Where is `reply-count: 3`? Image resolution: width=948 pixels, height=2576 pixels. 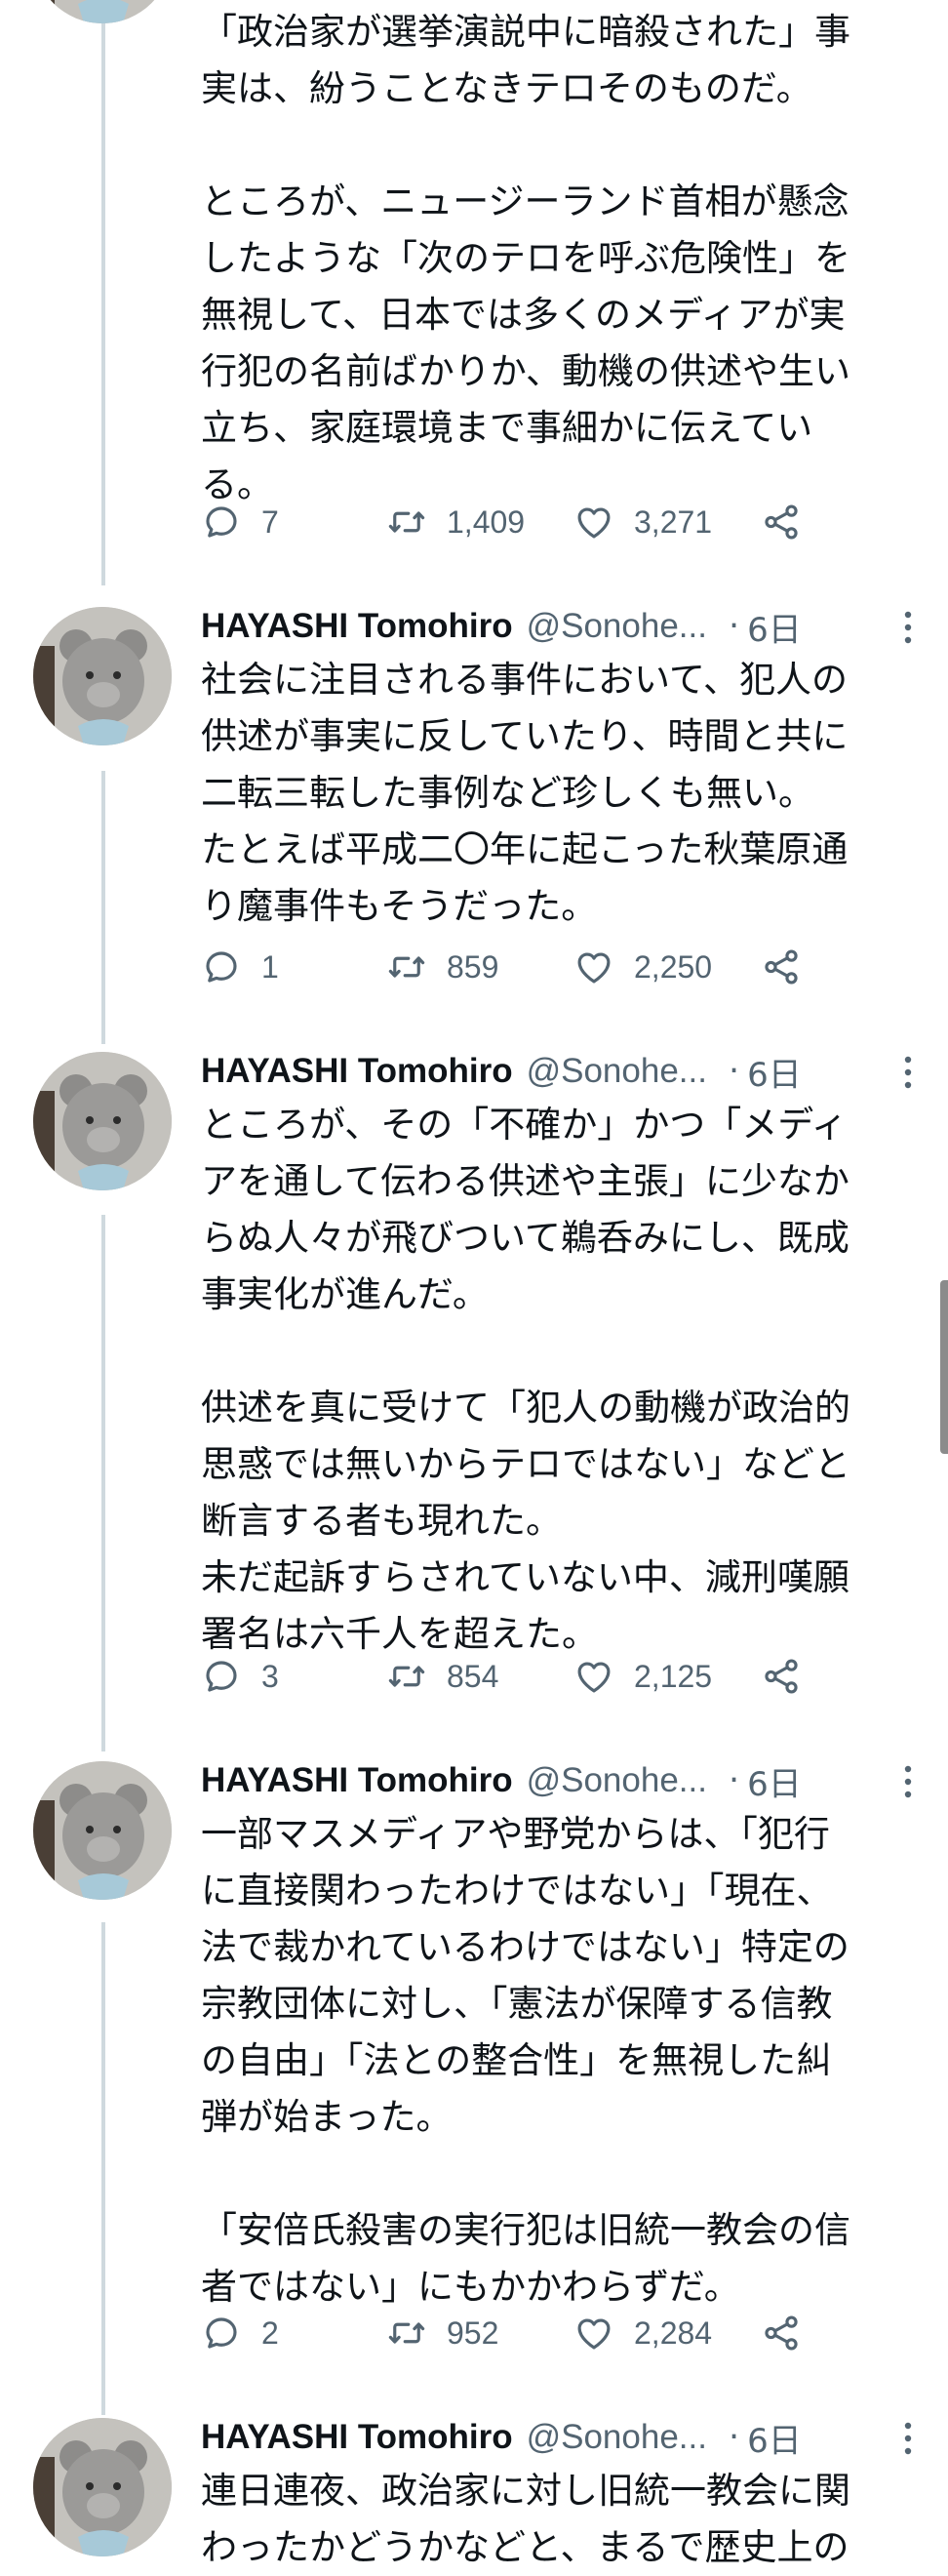 reply-count: 3 is located at coordinates (270, 1676).